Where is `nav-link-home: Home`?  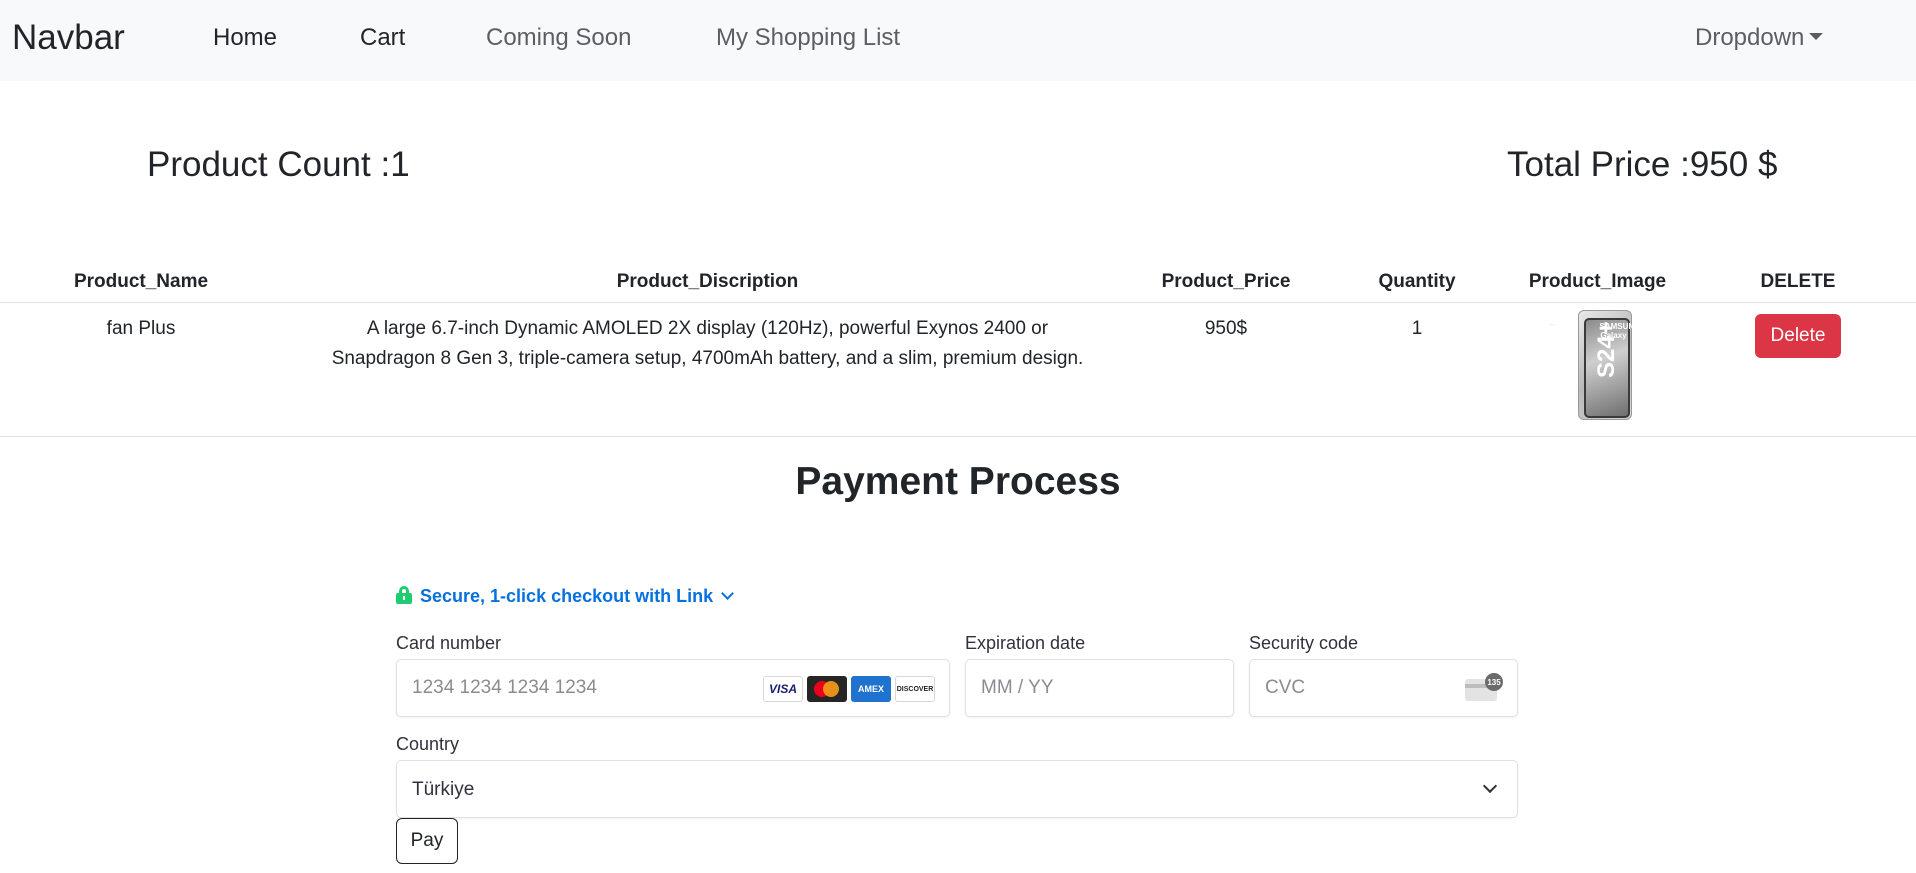 nav-link-home: Home is located at coordinates (245, 38).